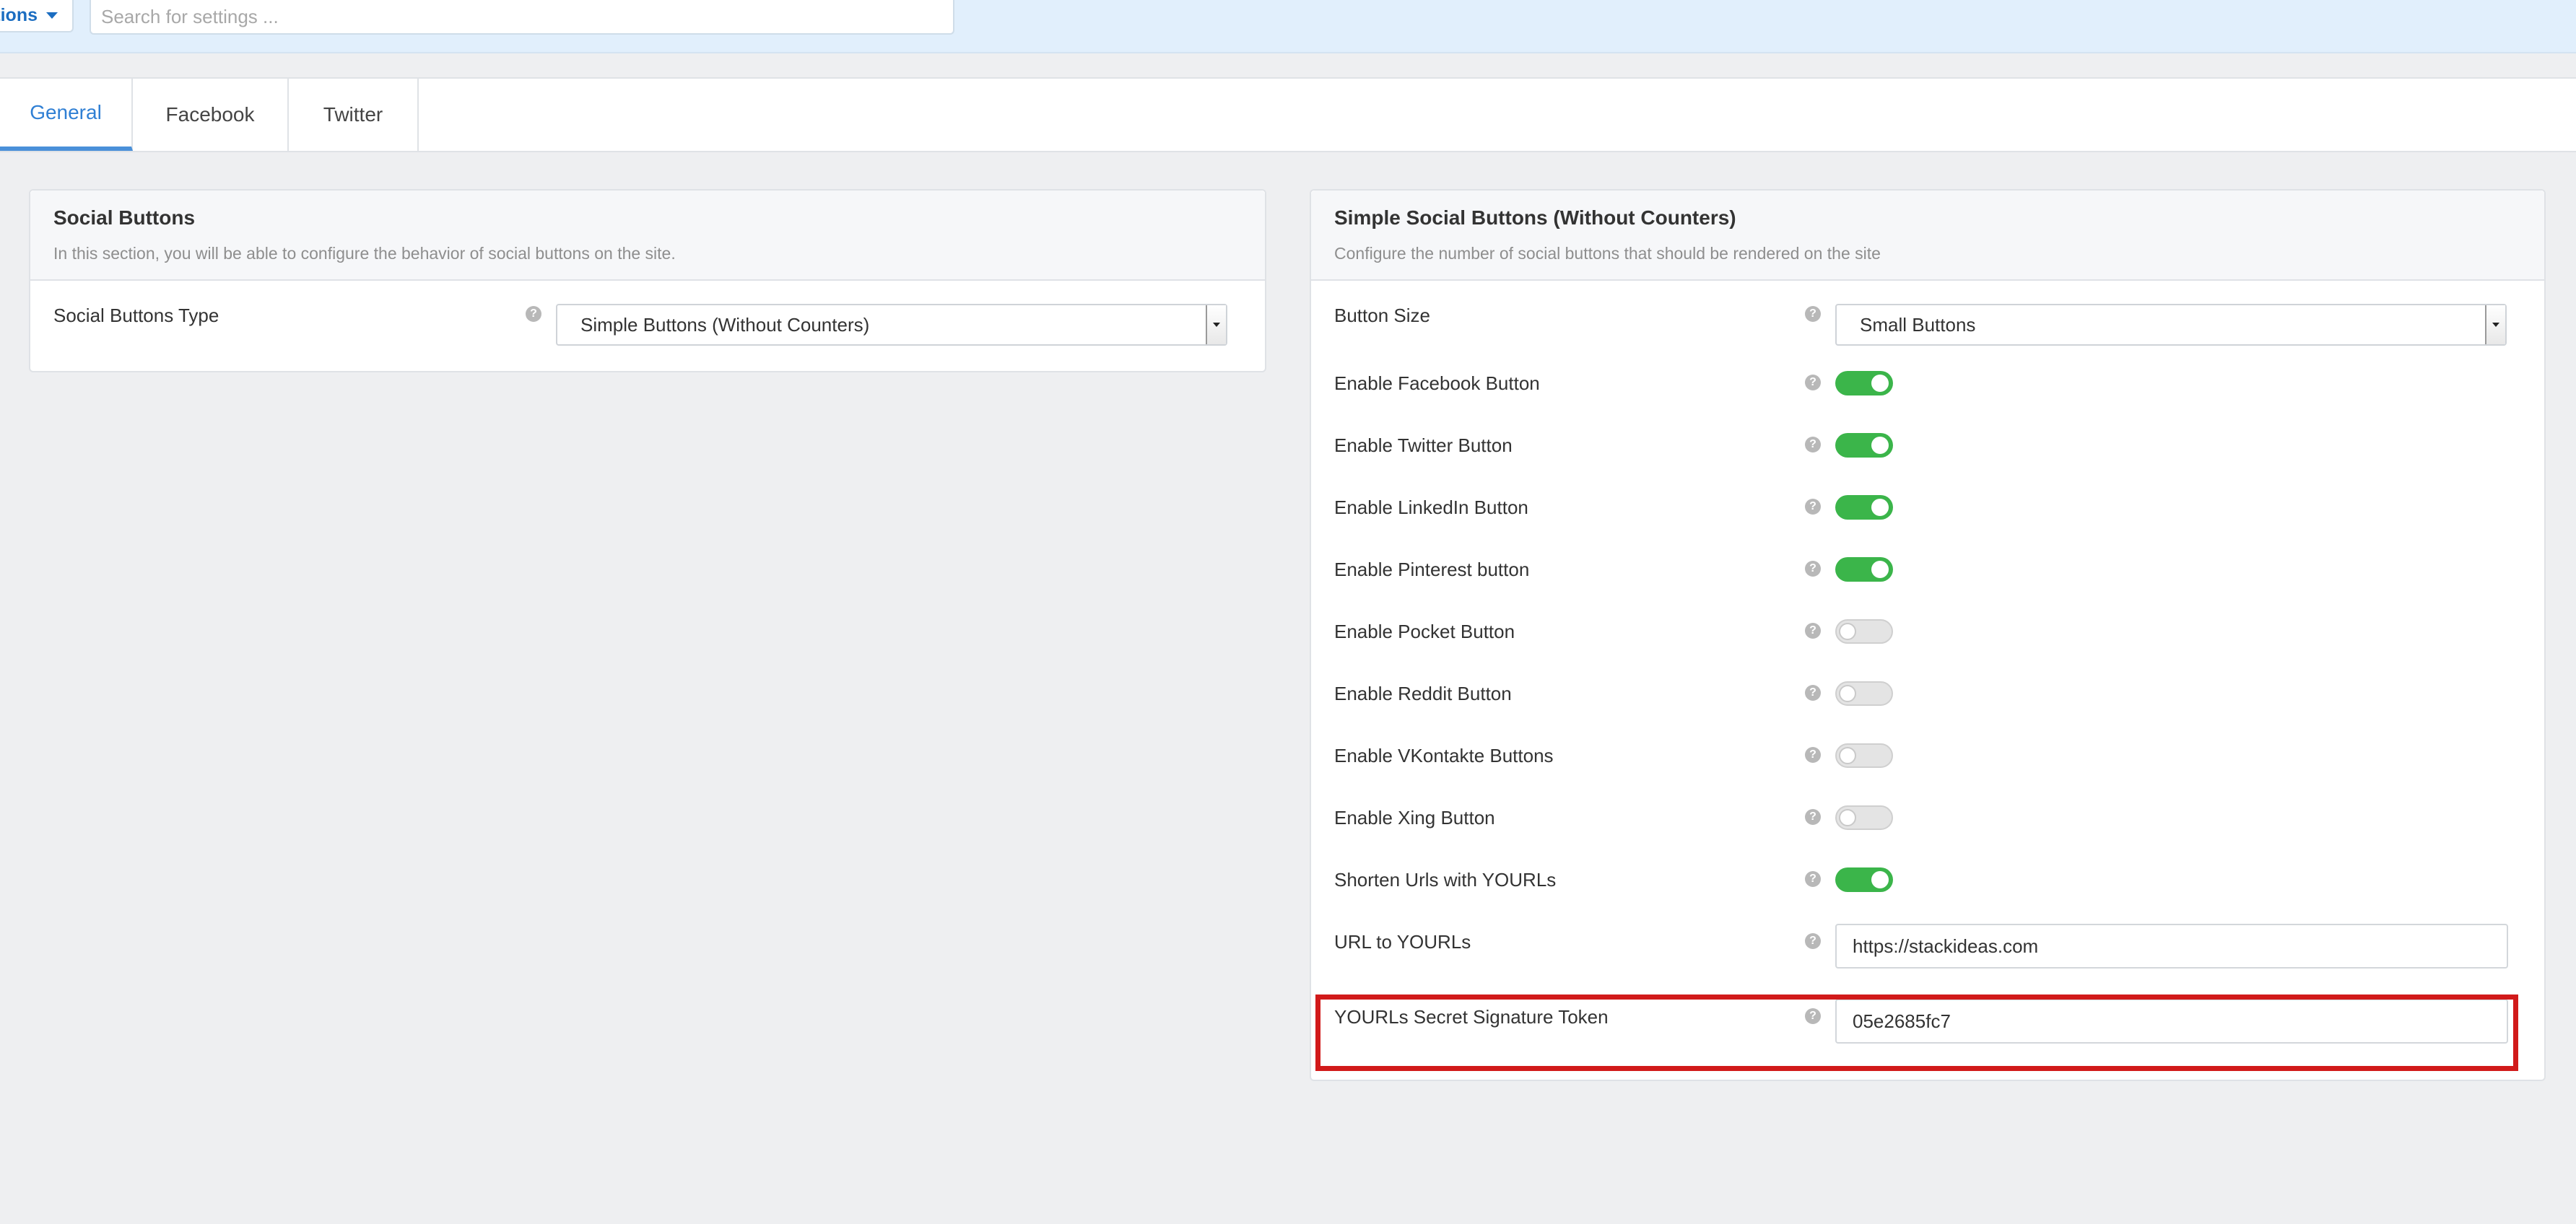 The height and width of the screenshot is (1224, 2576). What do you see at coordinates (1864, 631) in the screenshot?
I see `pocket-button-toggle` at bounding box center [1864, 631].